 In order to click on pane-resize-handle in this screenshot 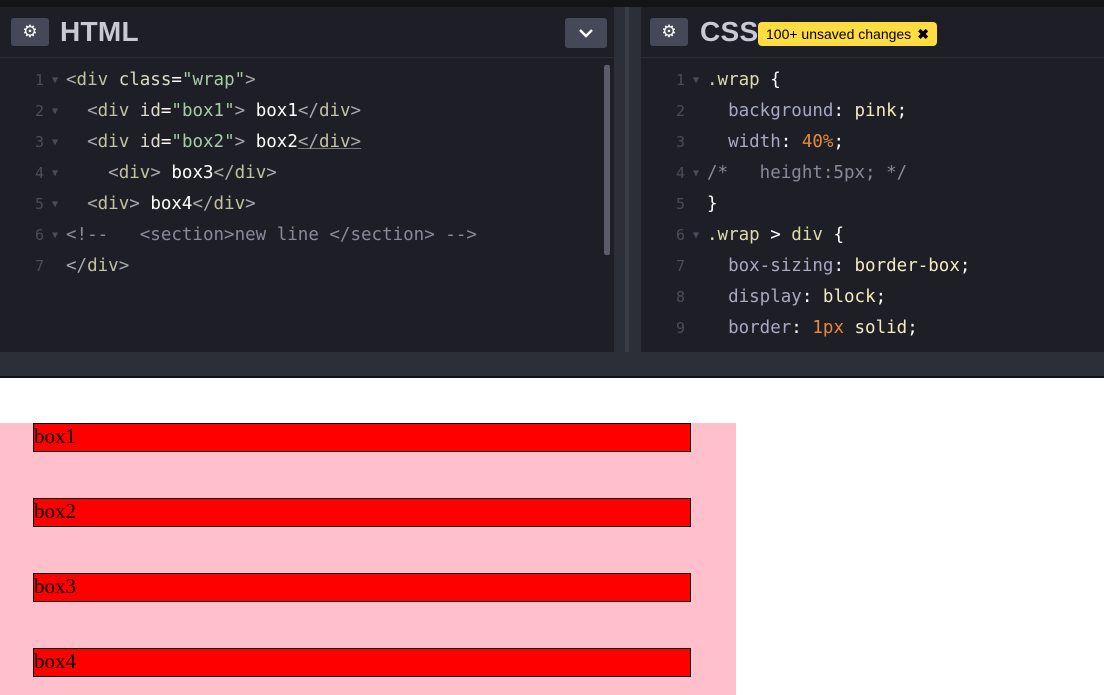, I will do `click(627, 179)`.